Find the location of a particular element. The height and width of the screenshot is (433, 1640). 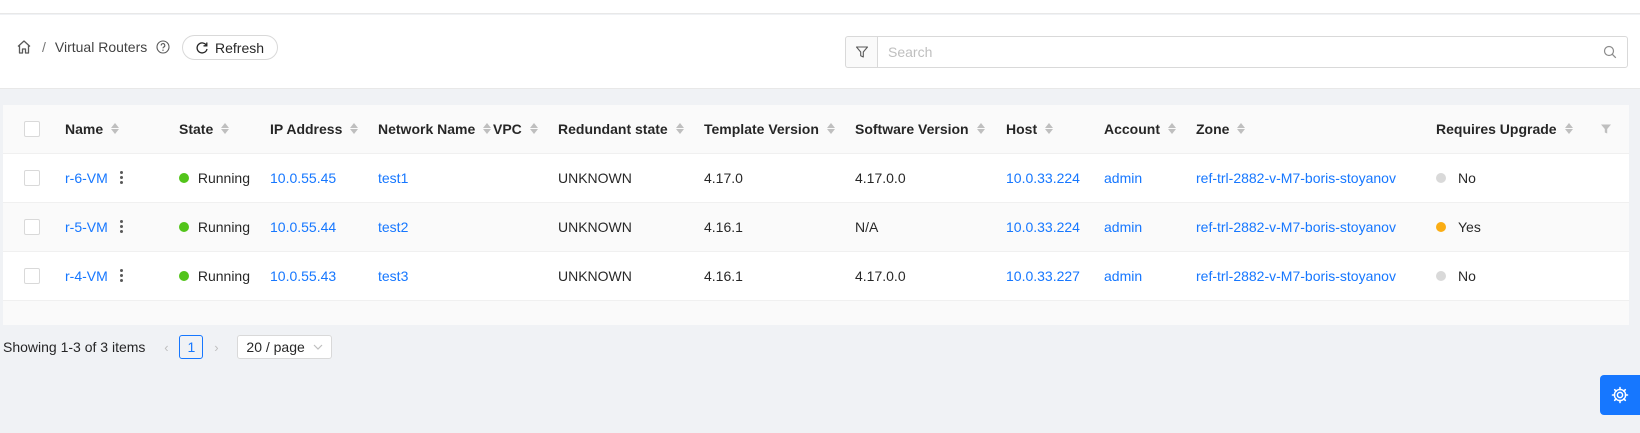

refresh-button: Refresh is located at coordinates (230, 47).